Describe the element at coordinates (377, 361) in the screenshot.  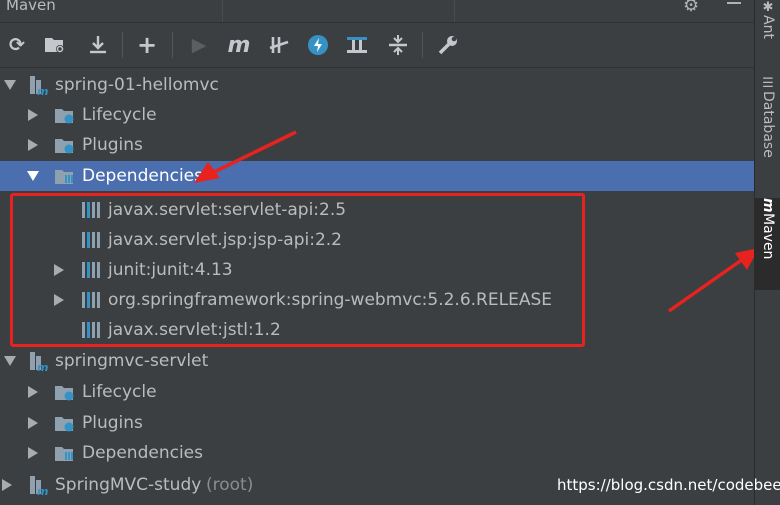
I see `tree-node-project: m springmvc-servlet` at that location.